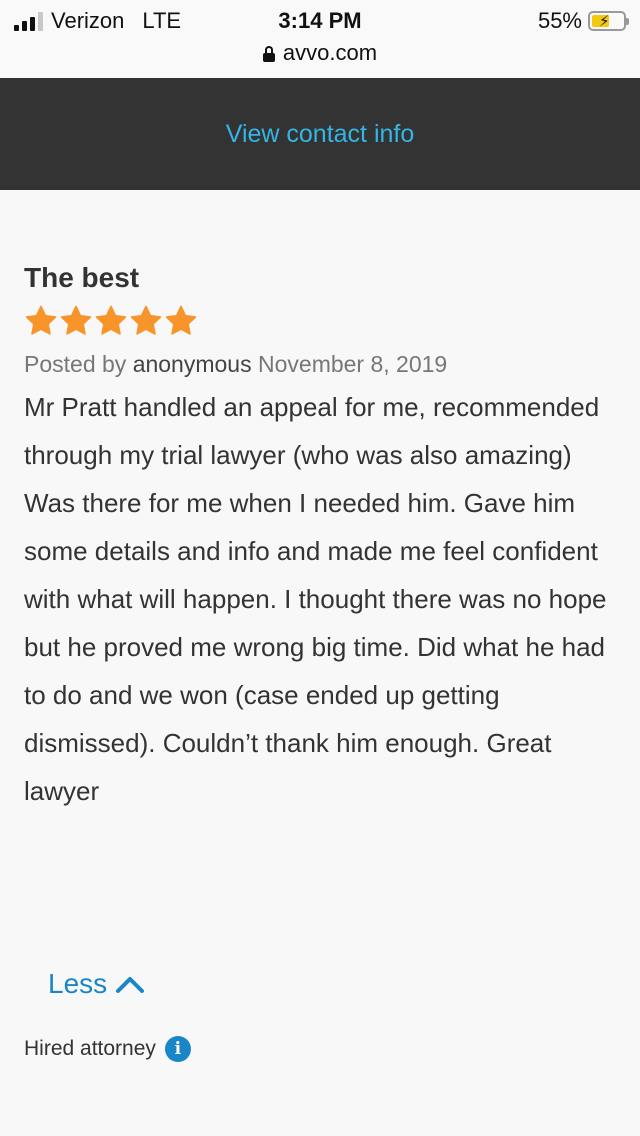 This screenshot has height=1136, width=640. I want to click on battery-percent: 55%, so click(559, 20).